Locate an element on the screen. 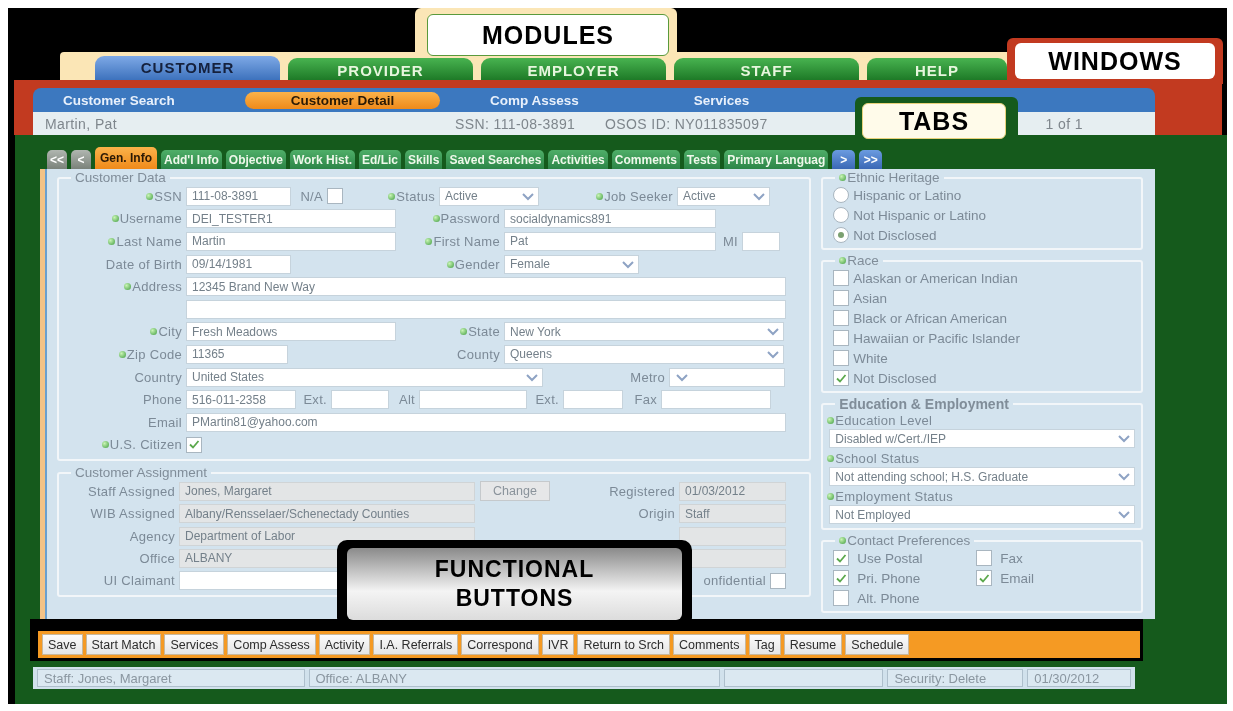  dropdown is located at coordinates (727, 377).